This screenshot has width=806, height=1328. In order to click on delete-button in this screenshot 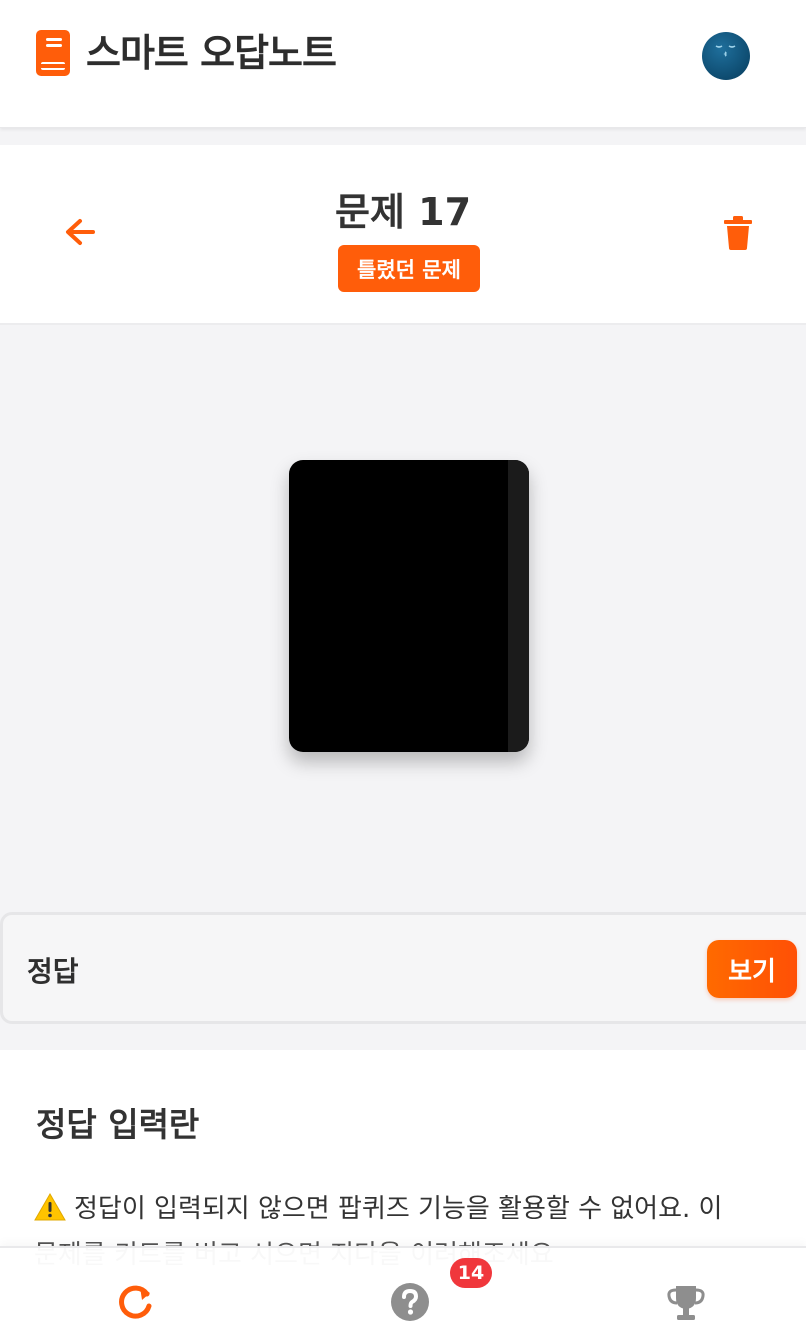, I will do `click(738, 233)`.